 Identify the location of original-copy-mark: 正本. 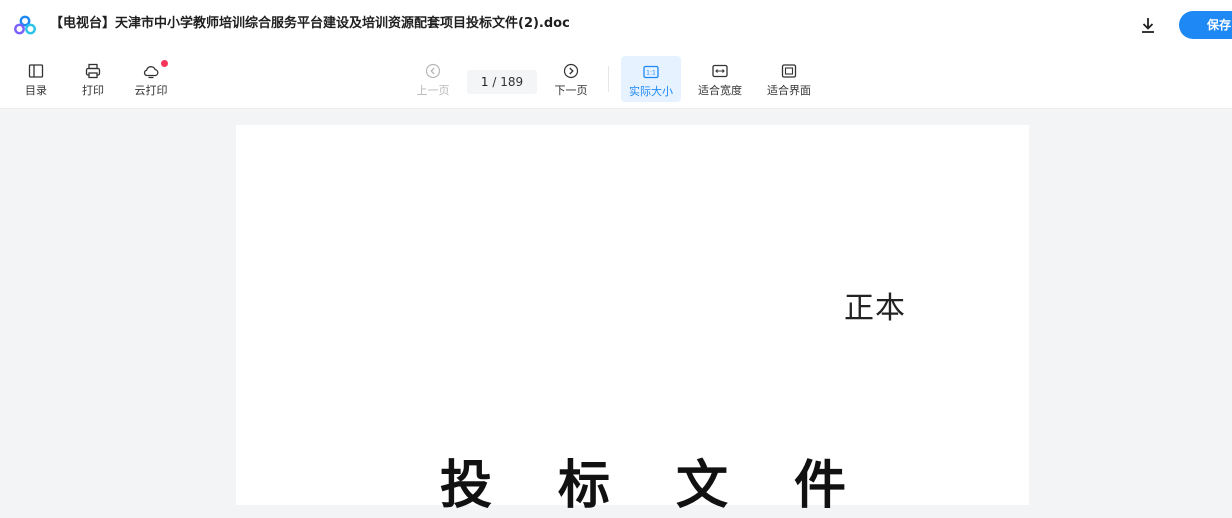
(875, 308).